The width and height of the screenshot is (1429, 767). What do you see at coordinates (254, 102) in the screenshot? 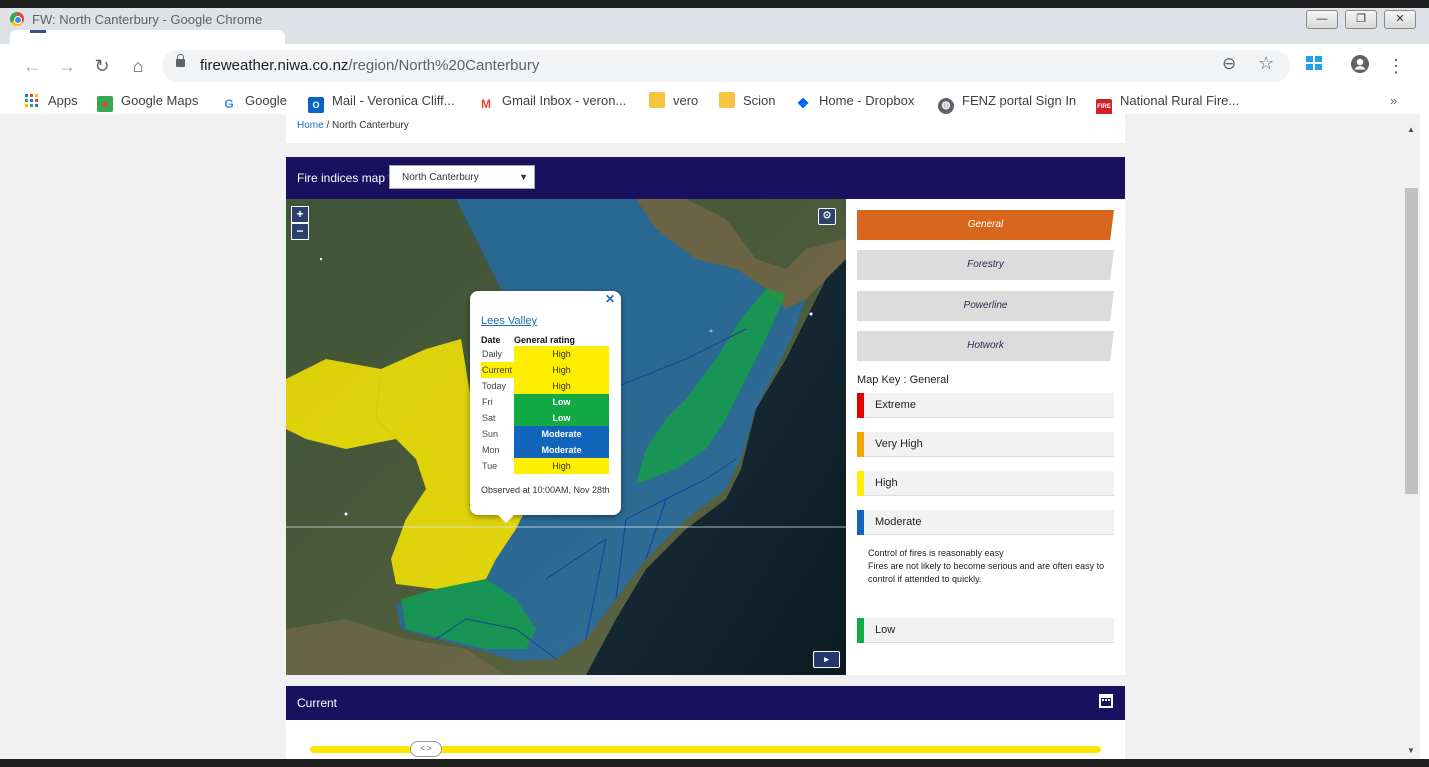
I see `bookmark-google: G Google` at bounding box center [254, 102].